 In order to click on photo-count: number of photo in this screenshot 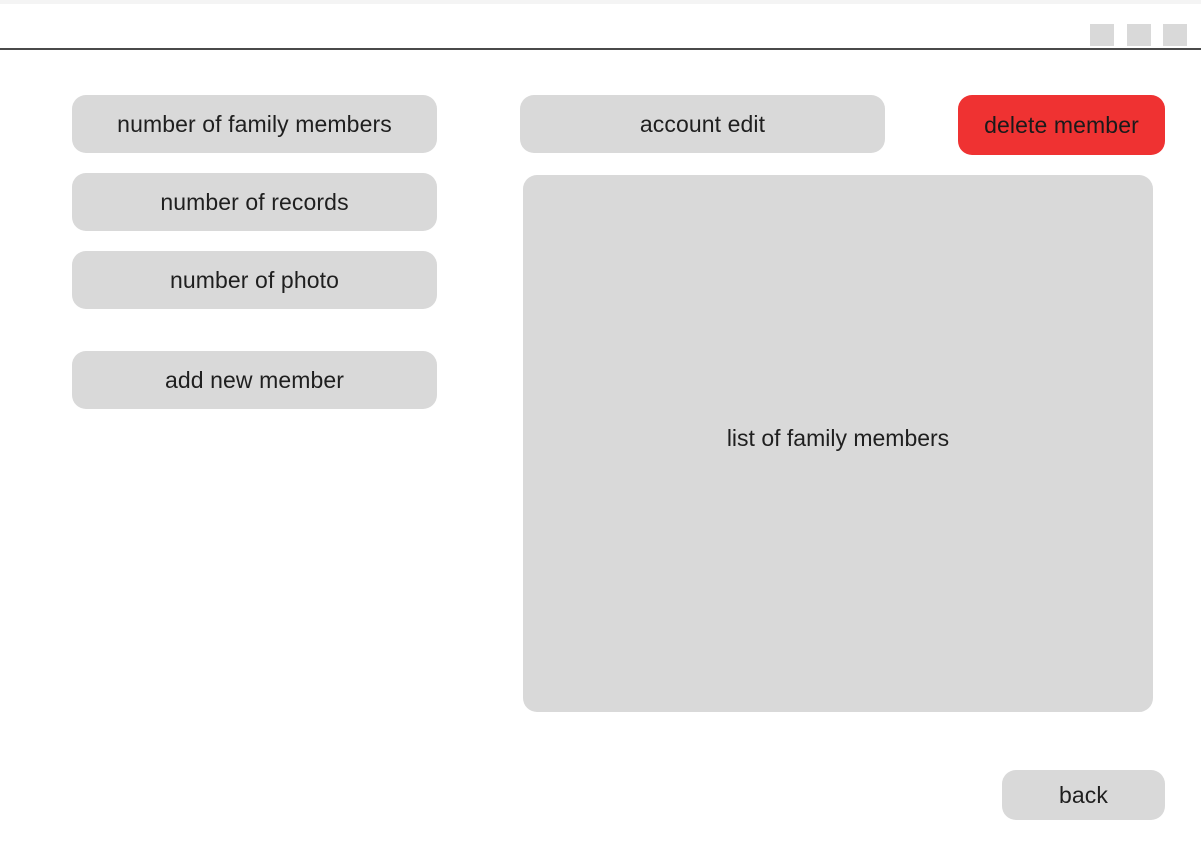, I will do `click(254, 280)`.